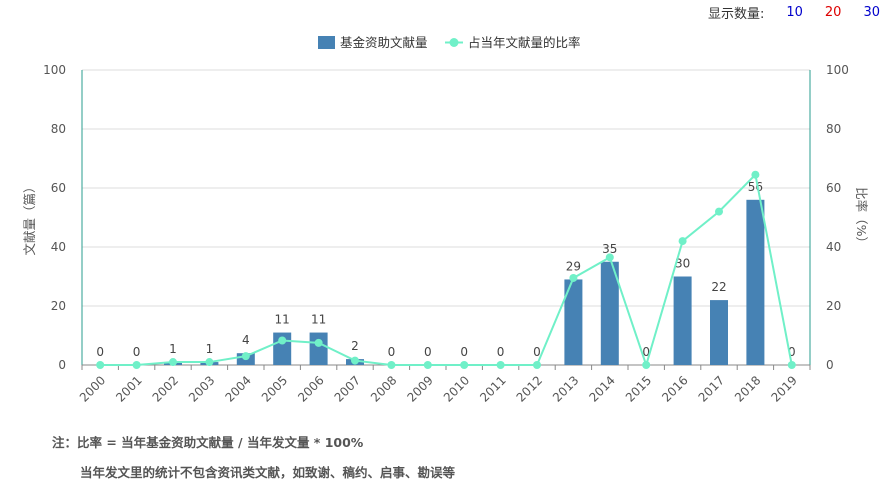 Image resolution: width=894 pixels, height=484 pixels. I want to click on x-tick-label: 2001, so click(128, 388).